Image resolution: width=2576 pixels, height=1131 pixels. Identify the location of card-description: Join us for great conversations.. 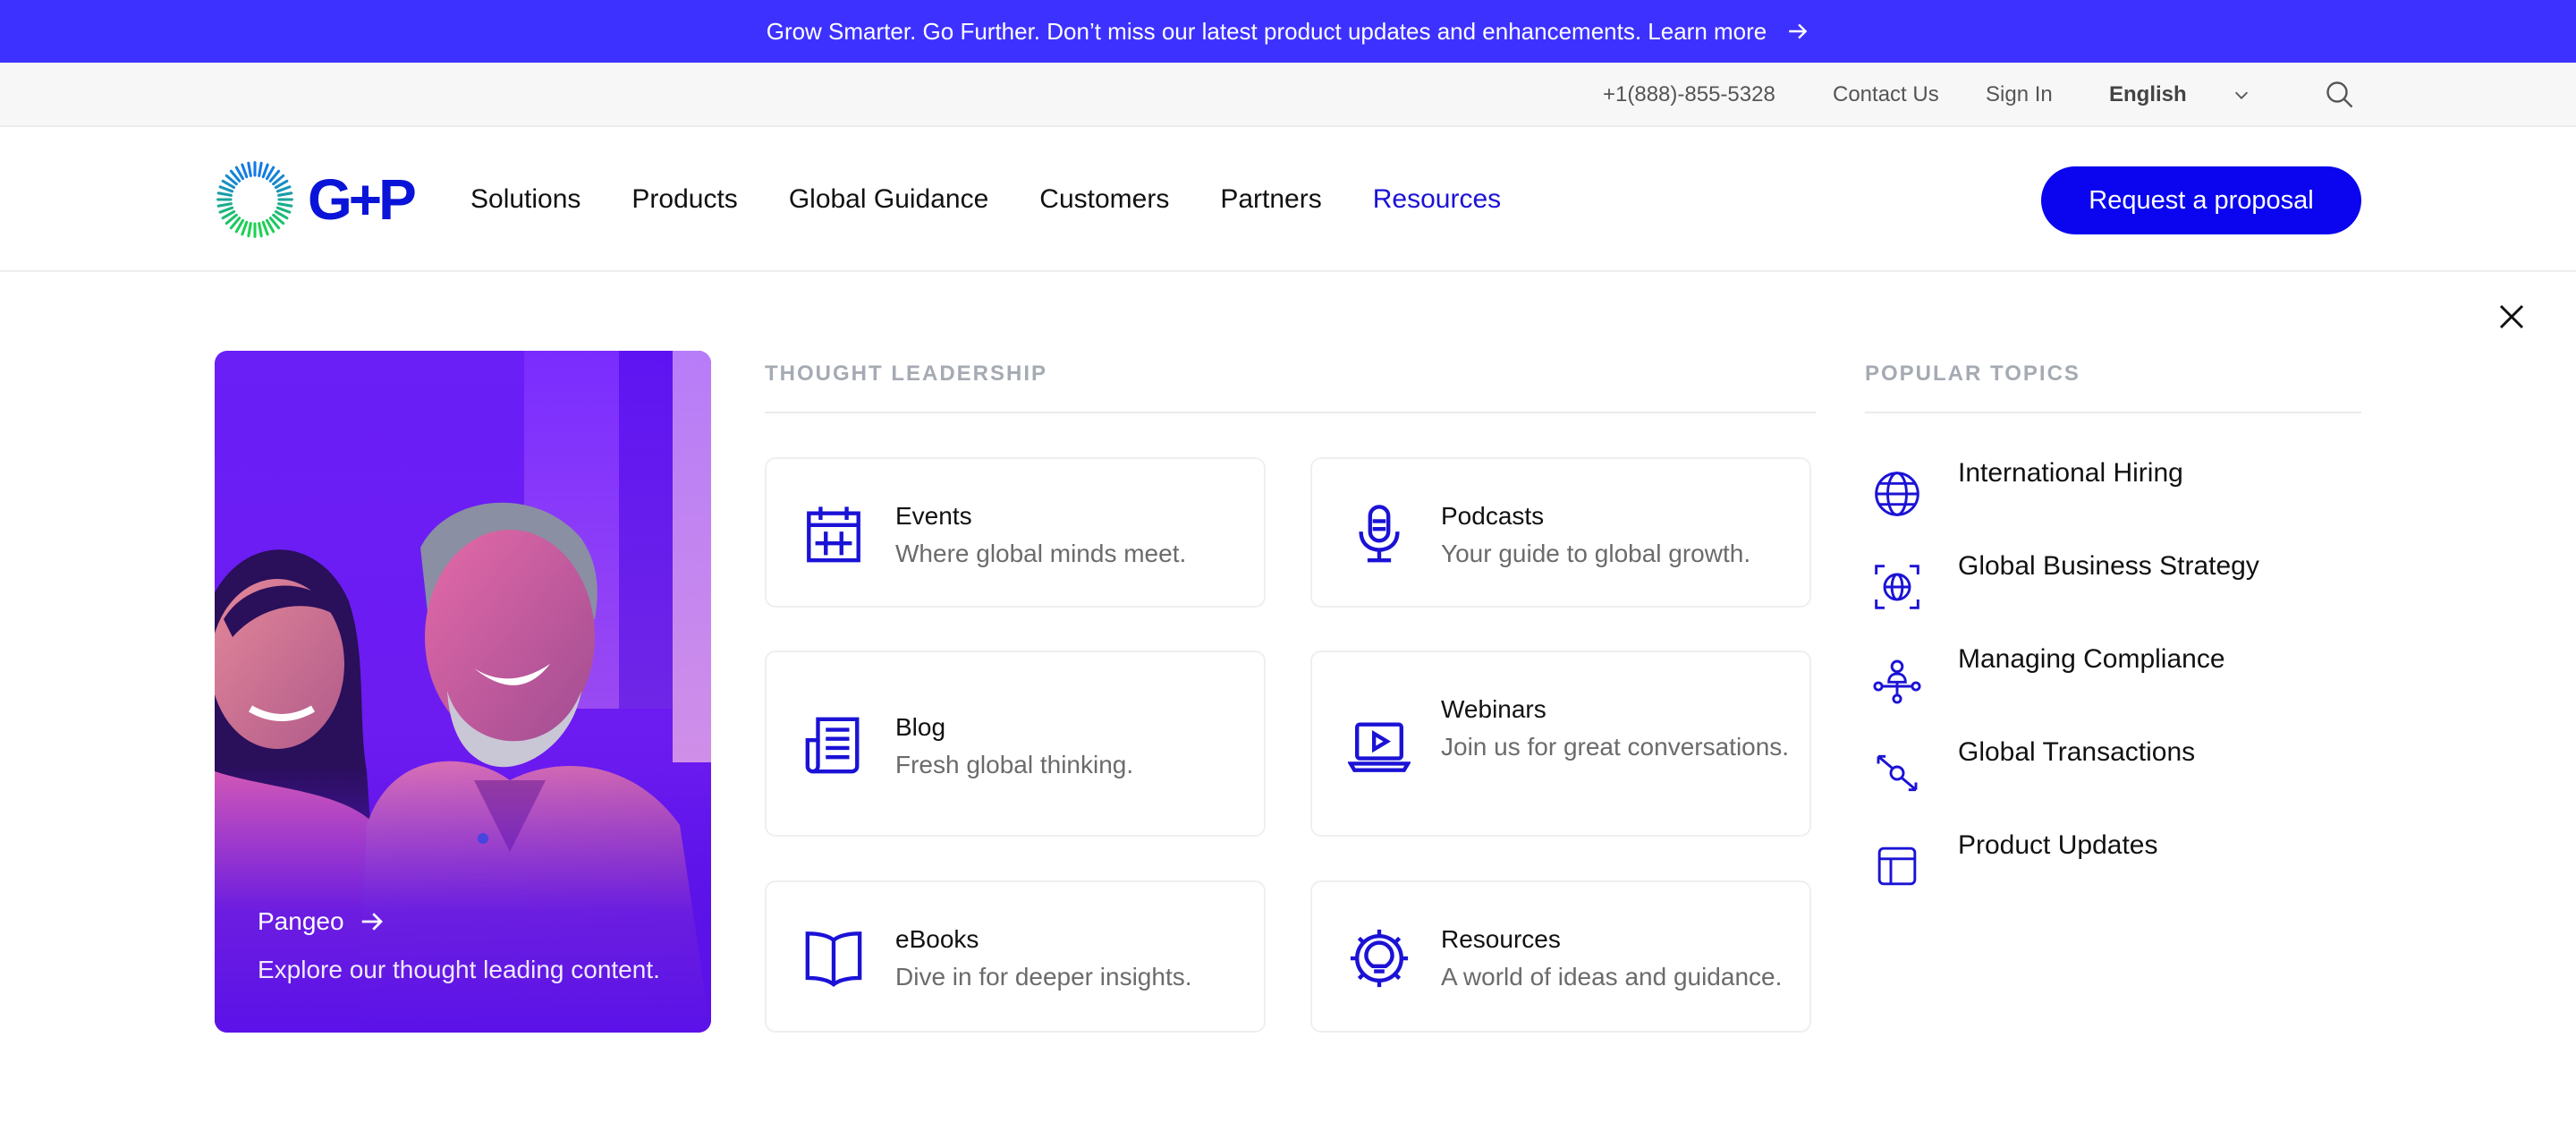
(1615, 747).